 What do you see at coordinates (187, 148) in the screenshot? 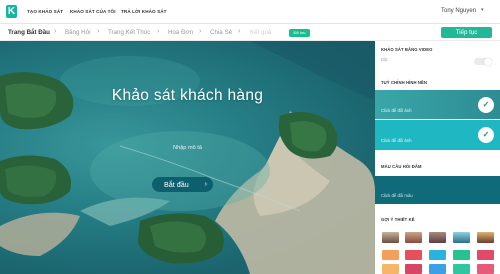
I see `survey-description: Nhập mô tả` at bounding box center [187, 148].